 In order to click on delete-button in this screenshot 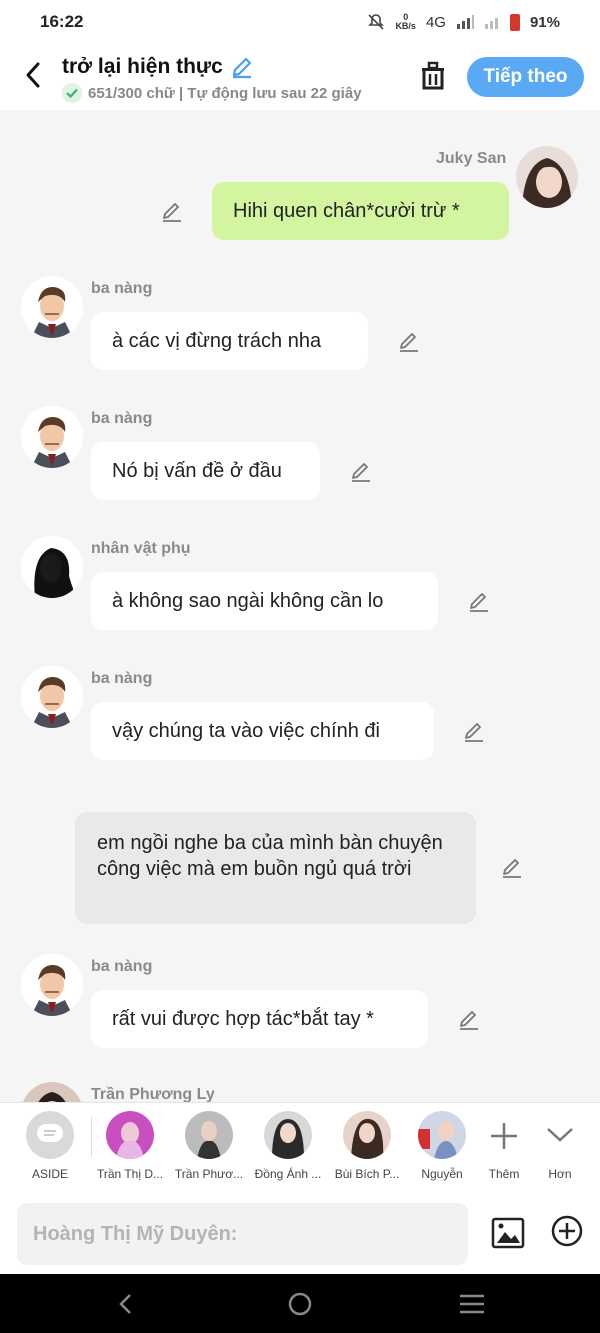, I will do `click(433, 76)`.